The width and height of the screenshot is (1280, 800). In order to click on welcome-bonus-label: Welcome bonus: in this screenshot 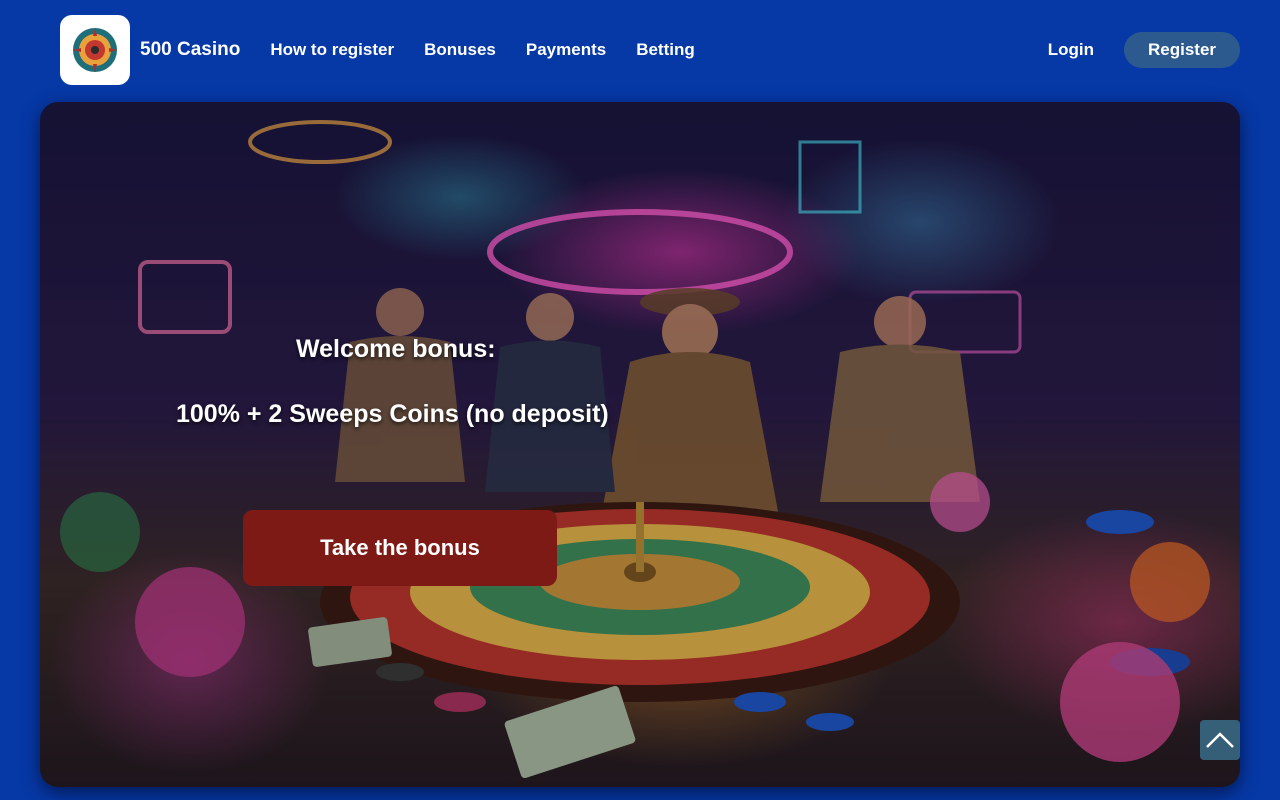, I will do `click(396, 349)`.